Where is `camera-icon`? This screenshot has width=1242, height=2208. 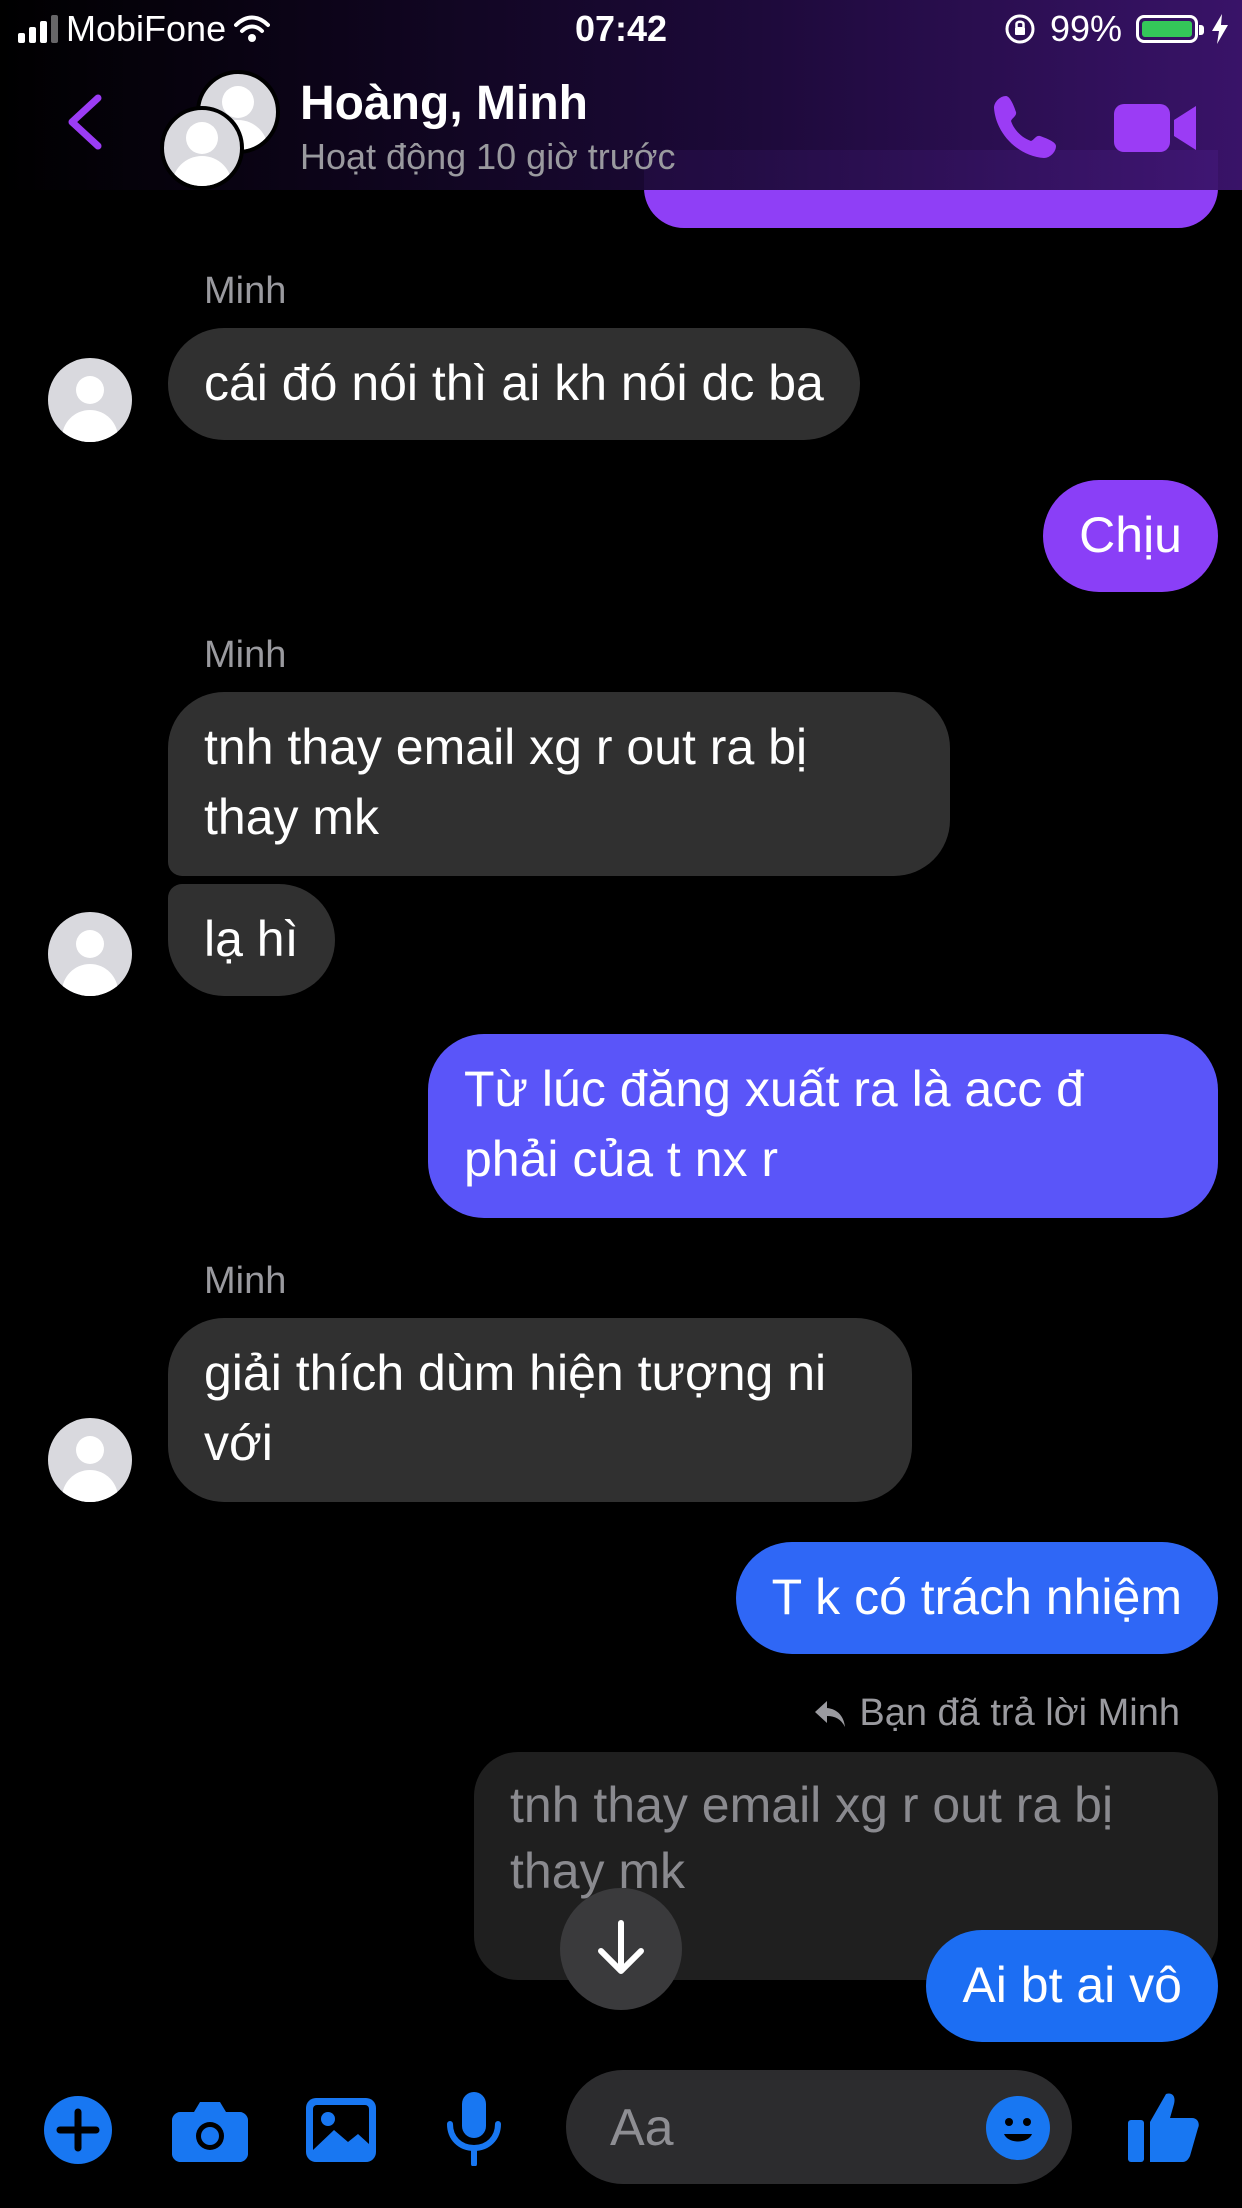 camera-icon is located at coordinates (210, 2132).